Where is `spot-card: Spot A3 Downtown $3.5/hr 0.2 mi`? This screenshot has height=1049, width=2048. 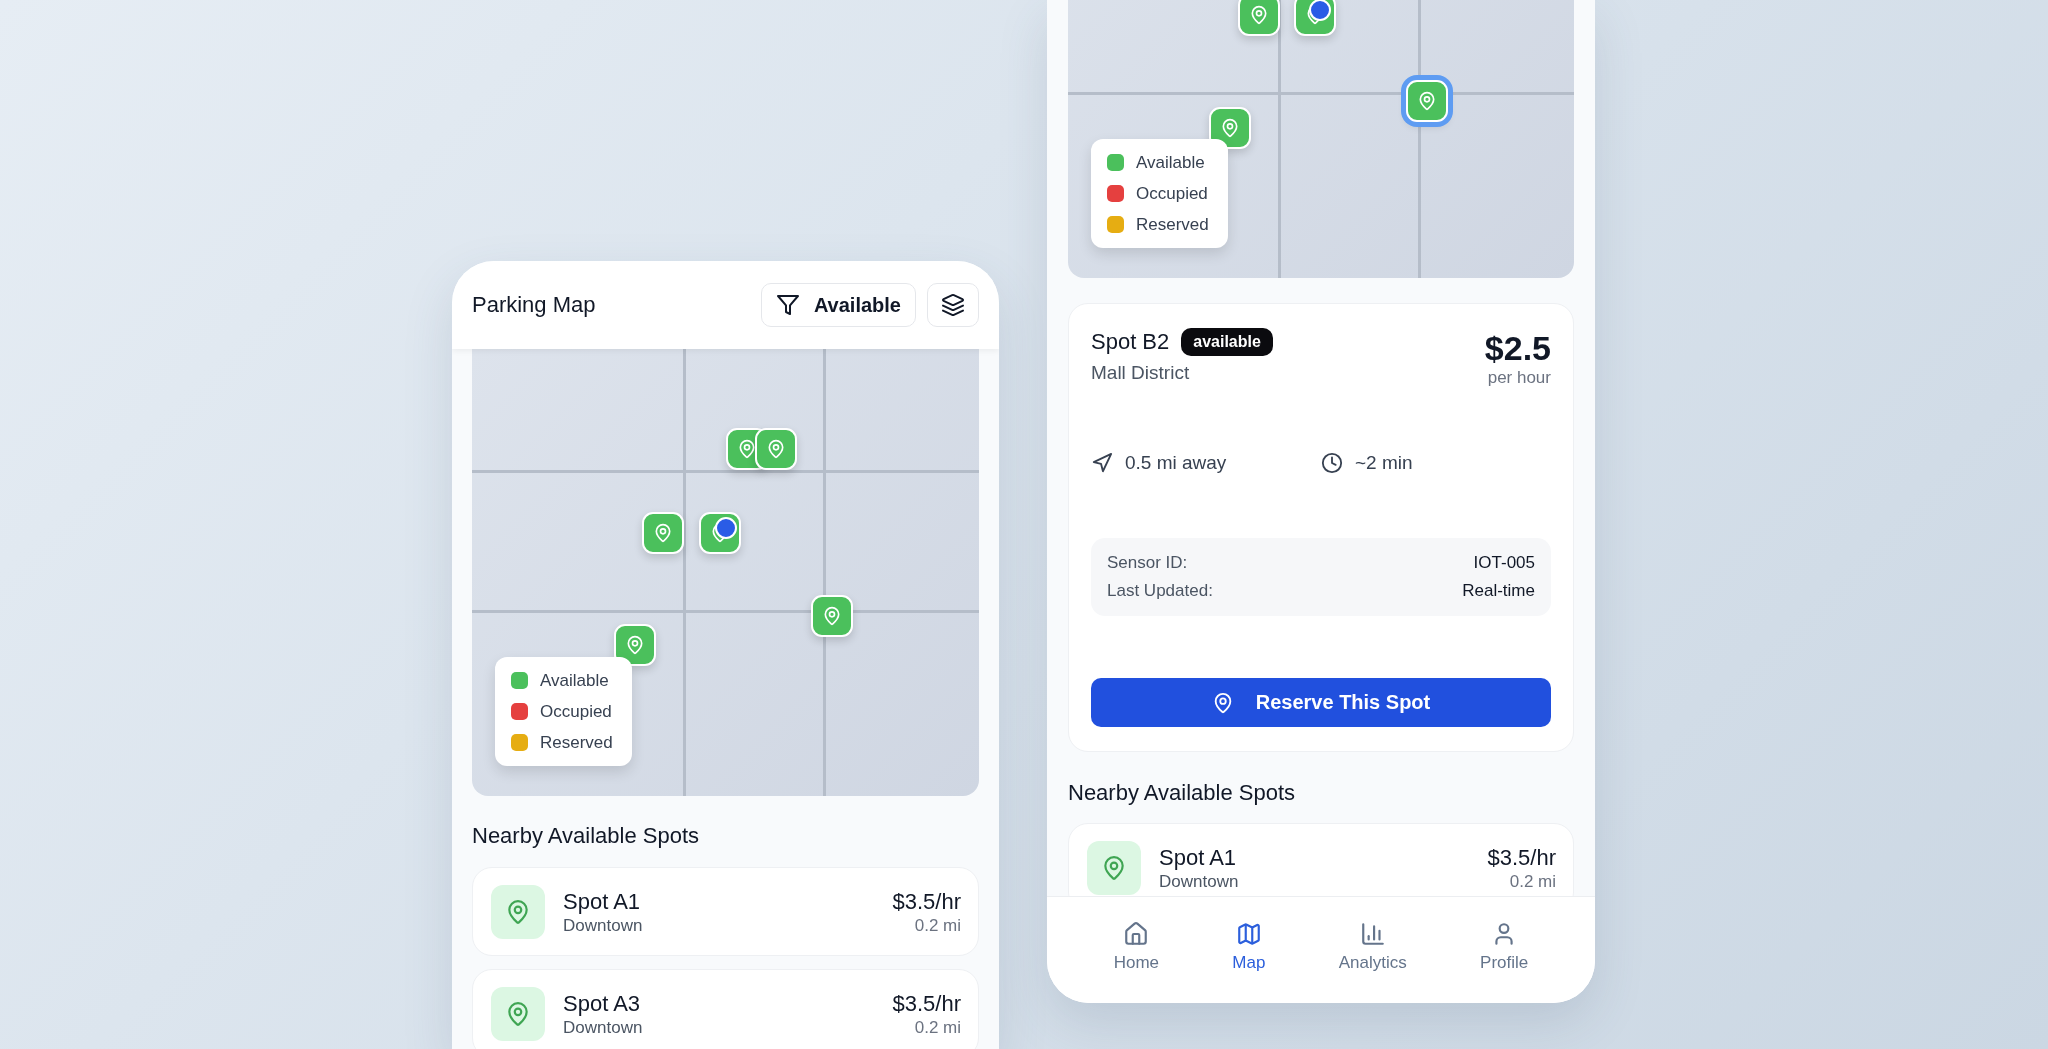 spot-card: Spot A3 Downtown $3.5/hr 0.2 mi is located at coordinates (725, 1009).